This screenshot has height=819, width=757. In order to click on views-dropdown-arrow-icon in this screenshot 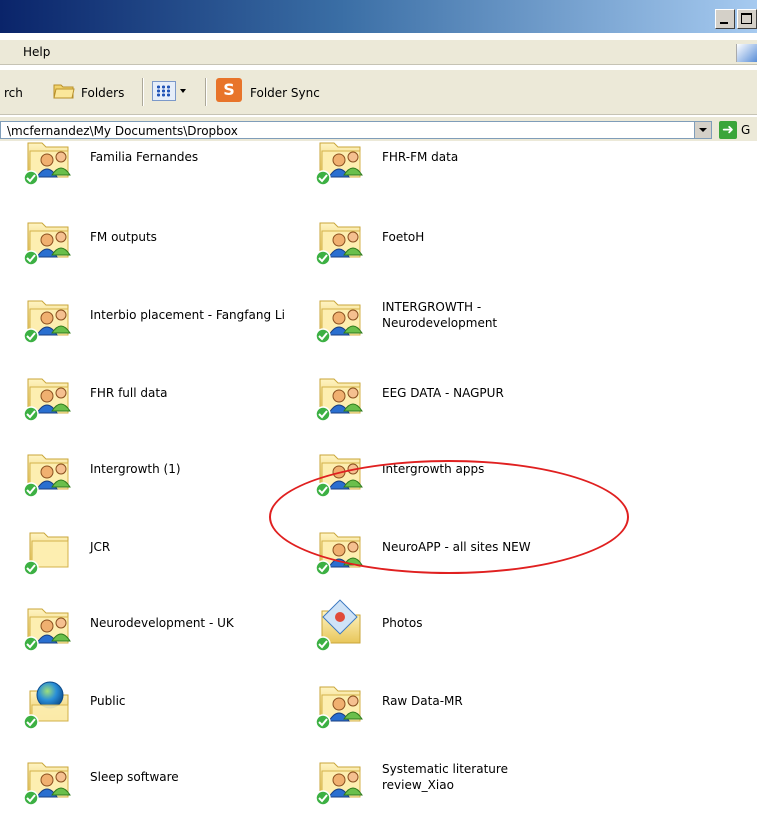, I will do `click(183, 91)`.